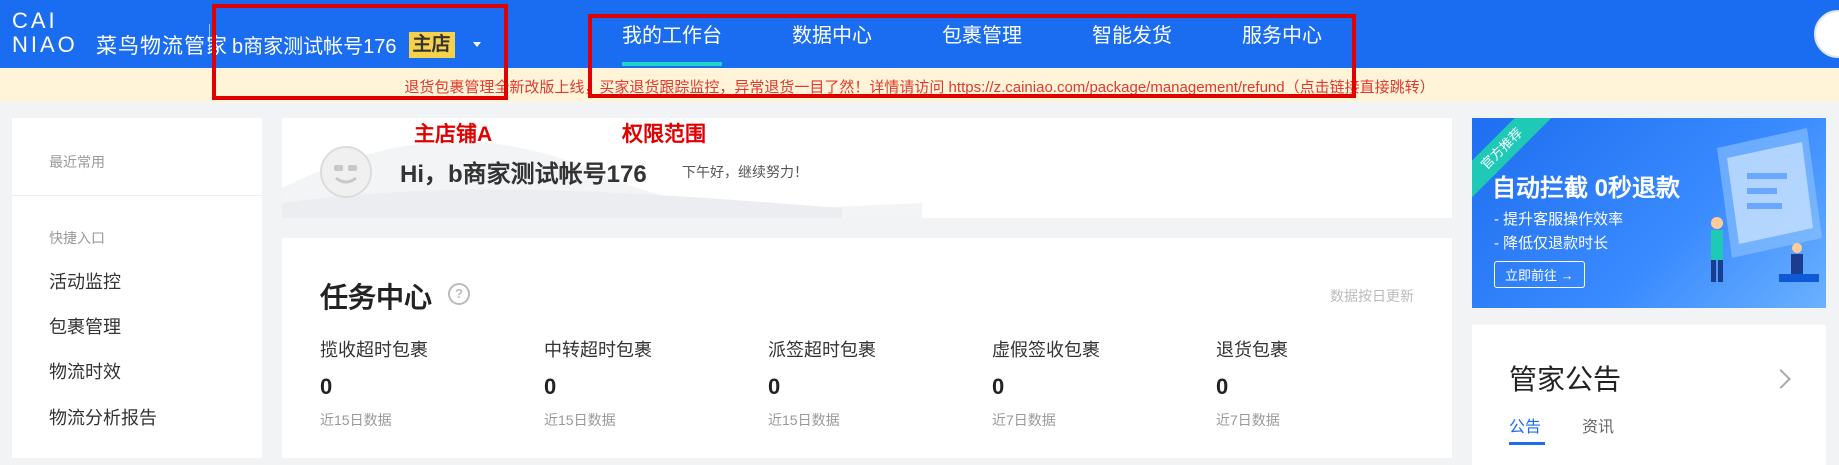 The height and width of the screenshot is (465, 1839). What do you see at coordinates (85, 326) in the screenshot?
I see `sidebar-item-package-management: 包裹管理` at bounding box center [85, 326].